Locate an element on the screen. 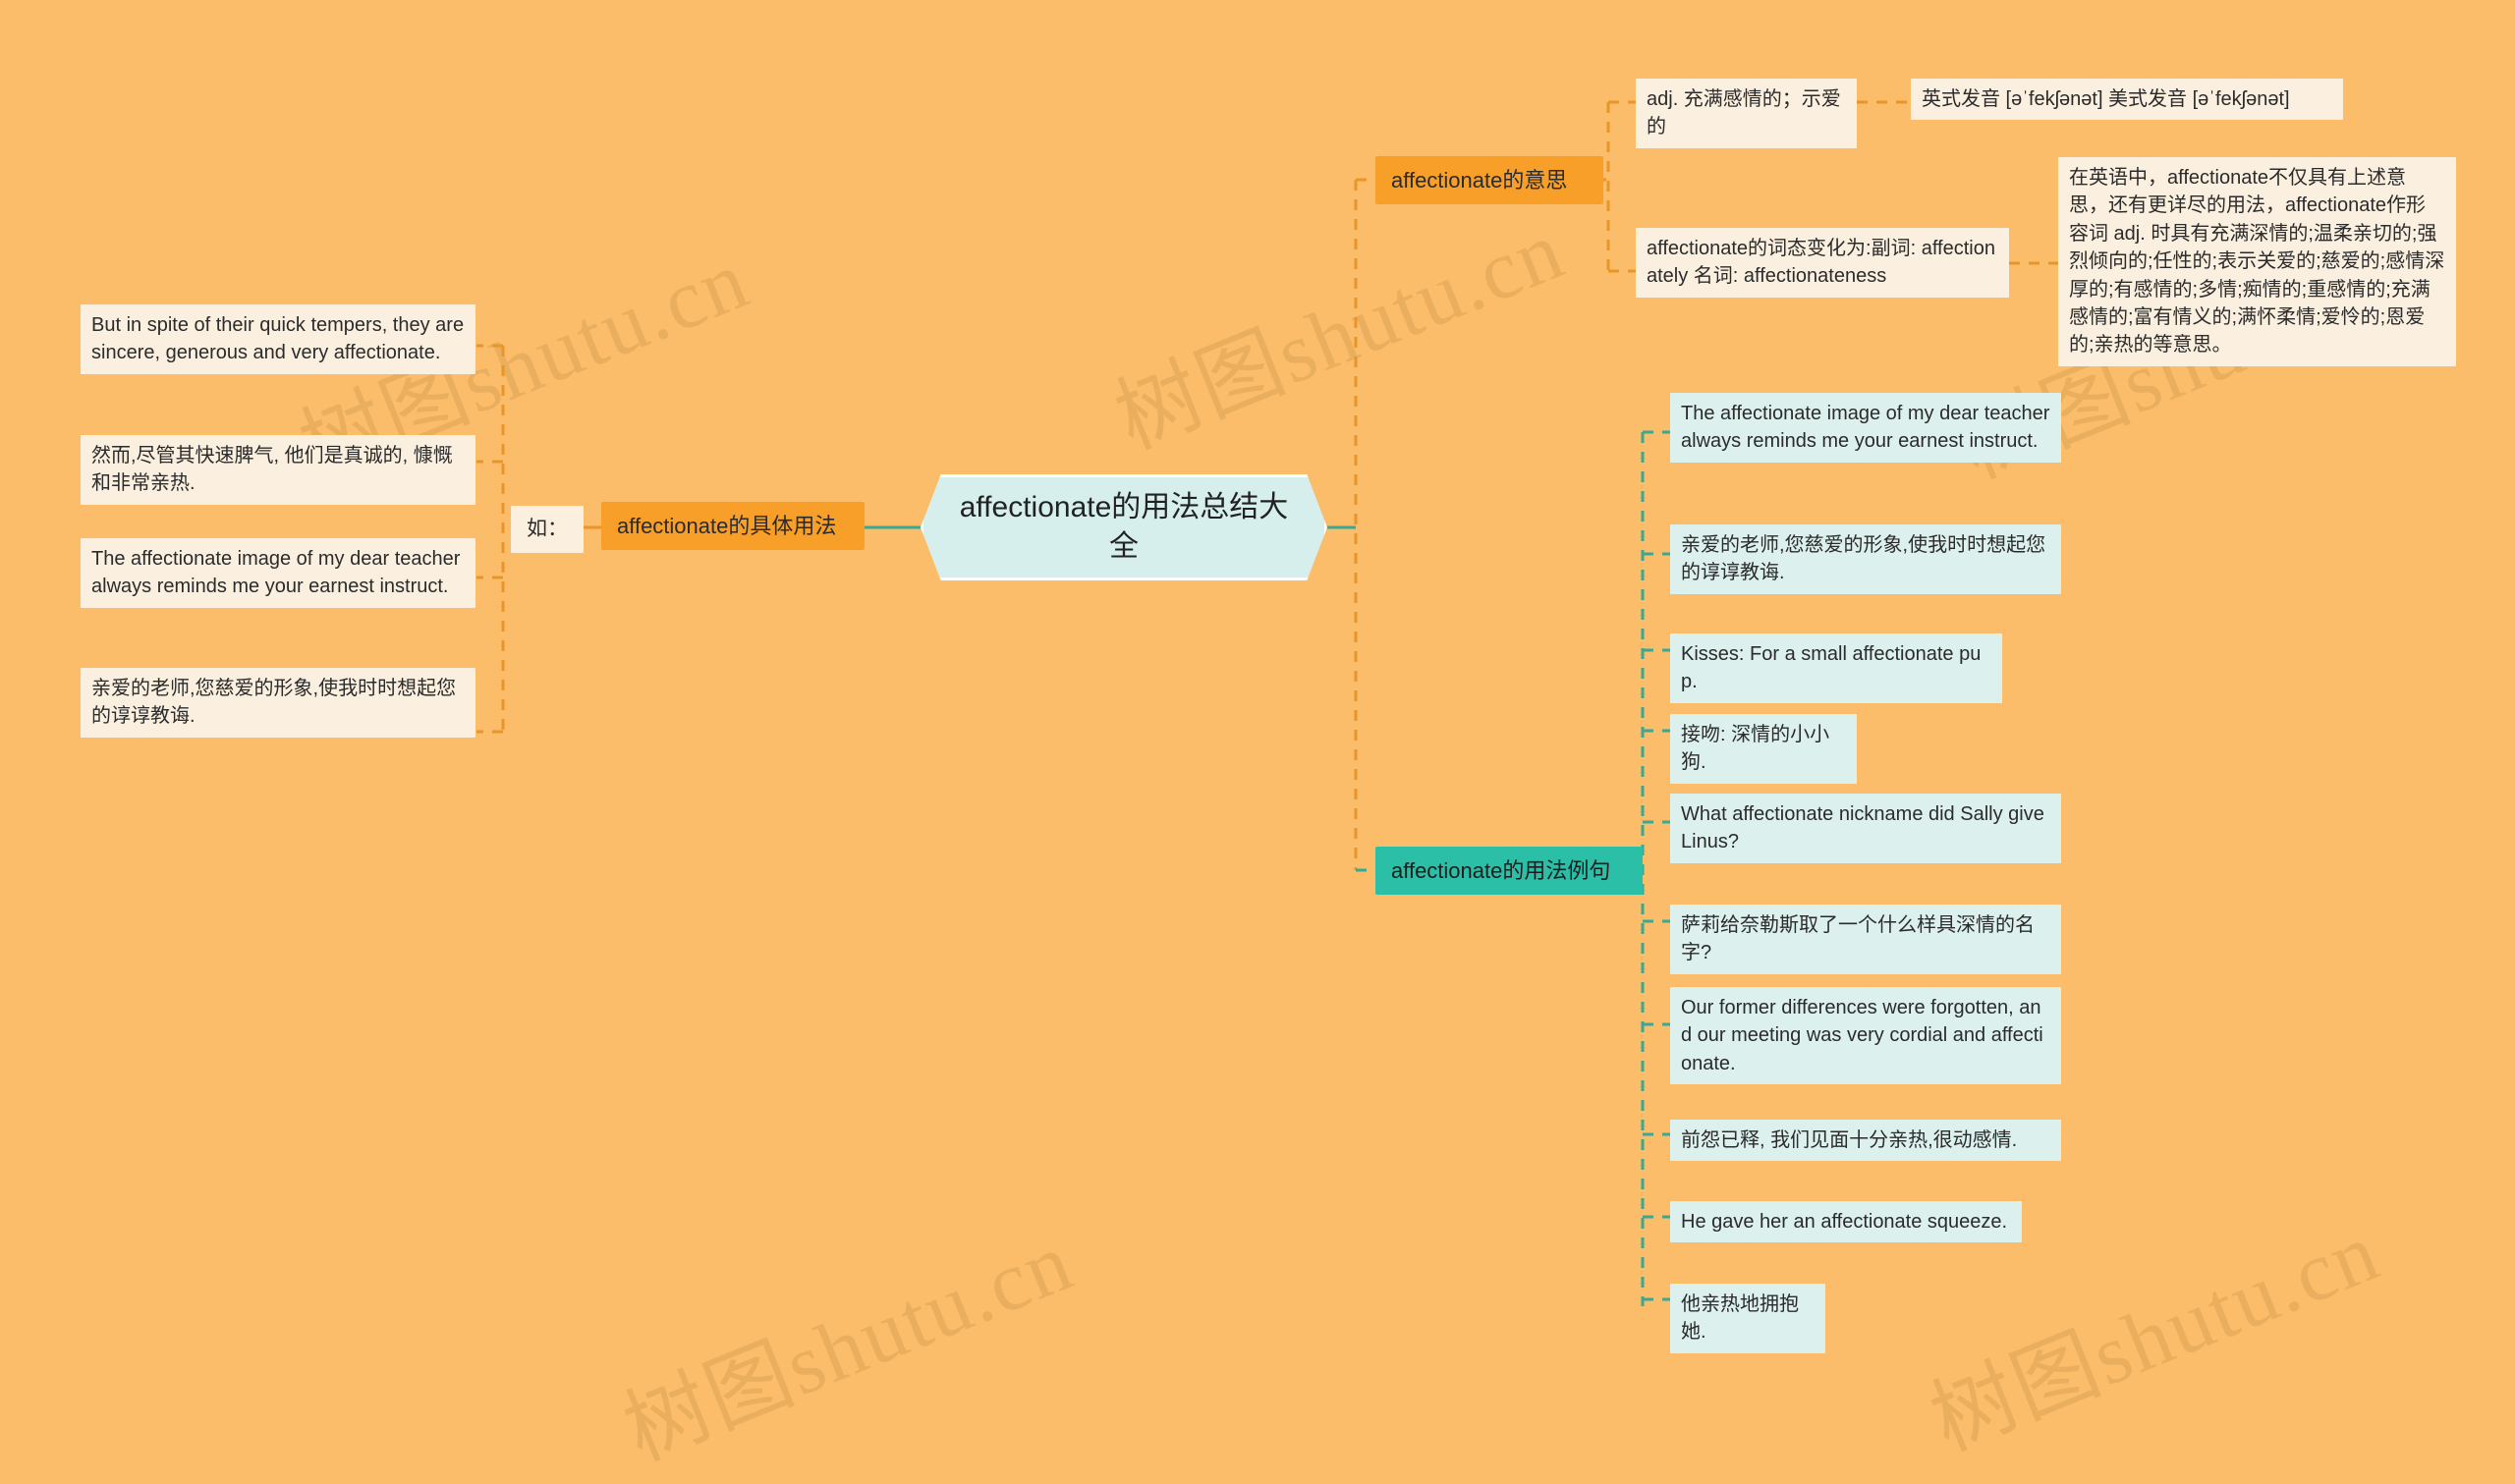  list-item: He gave her an affectionate squeeze. is located at coordinates (1846, 1222).